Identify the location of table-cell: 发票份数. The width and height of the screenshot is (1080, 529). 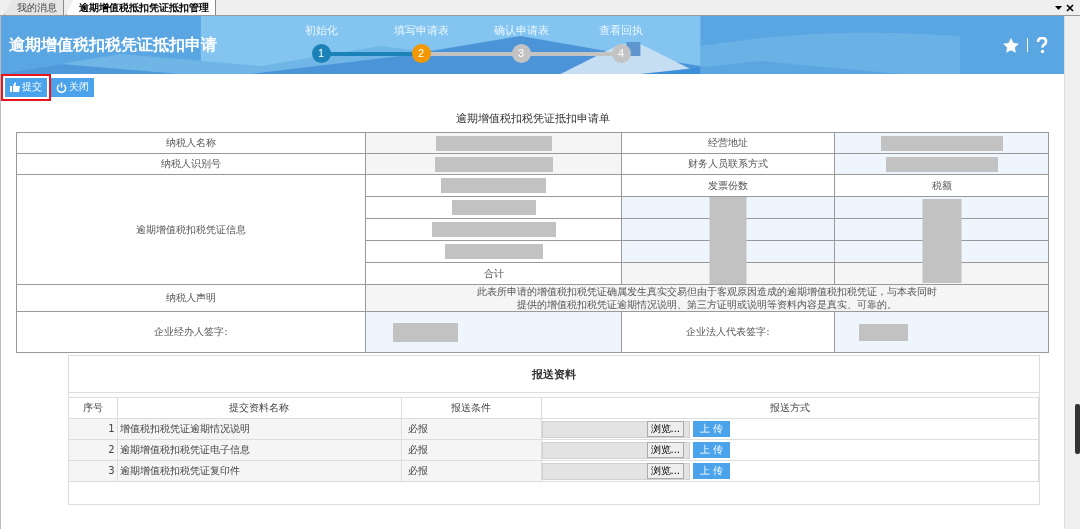
(728, 185).